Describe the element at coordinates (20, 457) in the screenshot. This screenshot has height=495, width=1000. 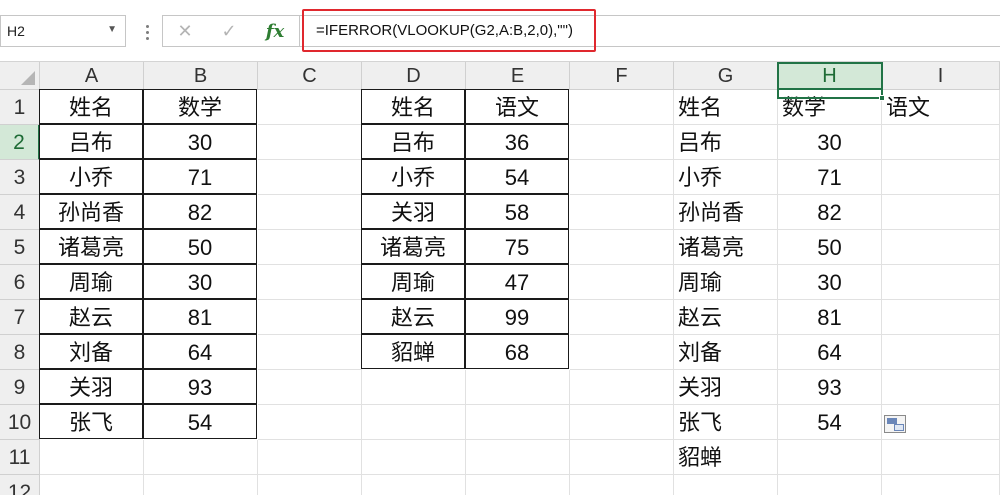
I see `row-header-11: 11` at that location.